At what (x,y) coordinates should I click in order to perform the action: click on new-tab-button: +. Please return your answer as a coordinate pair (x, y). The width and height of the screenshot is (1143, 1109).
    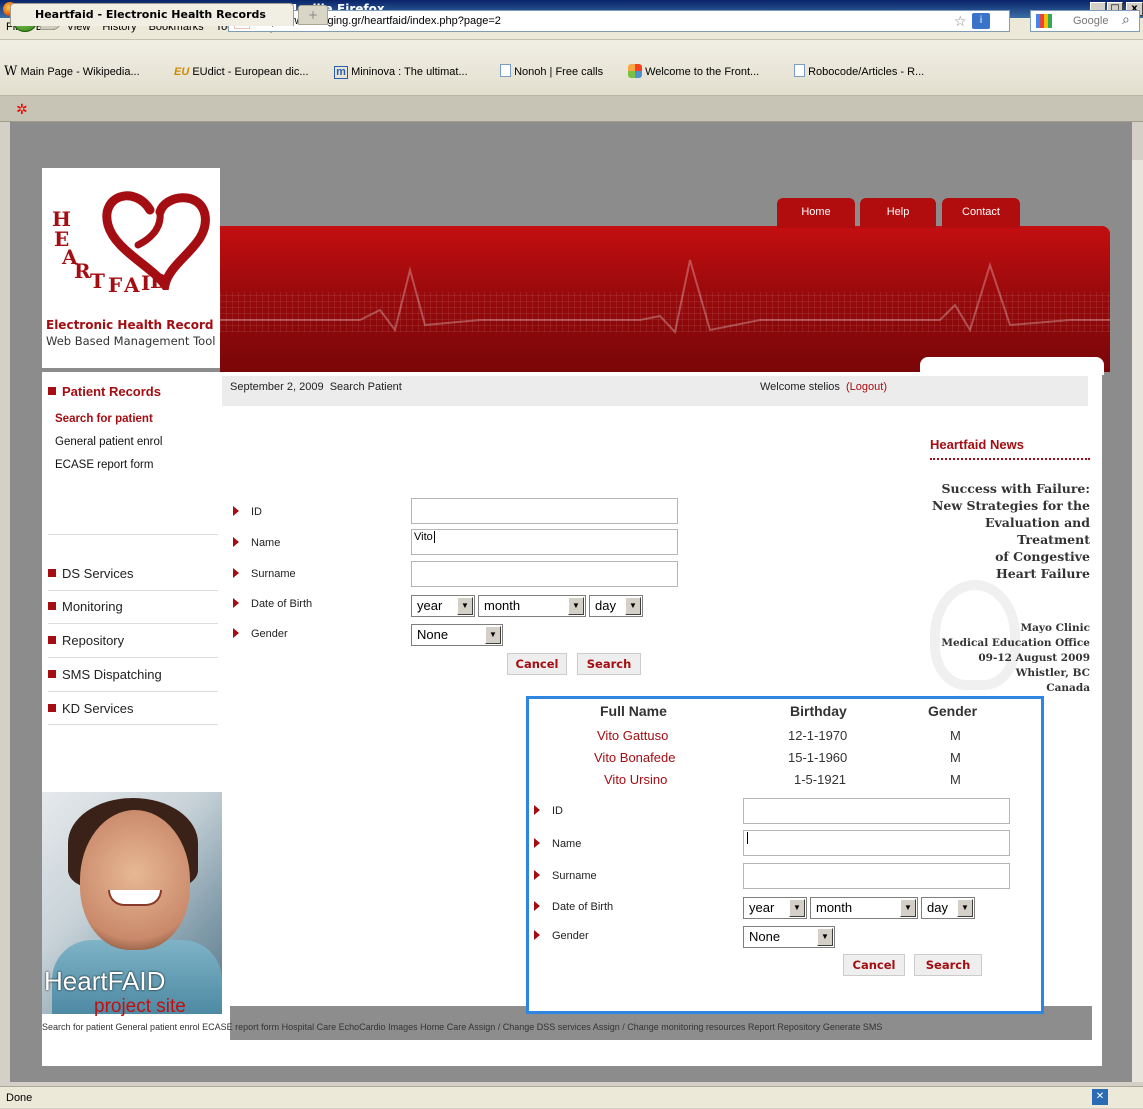
    Looking at the image, I should click on (313, 15).